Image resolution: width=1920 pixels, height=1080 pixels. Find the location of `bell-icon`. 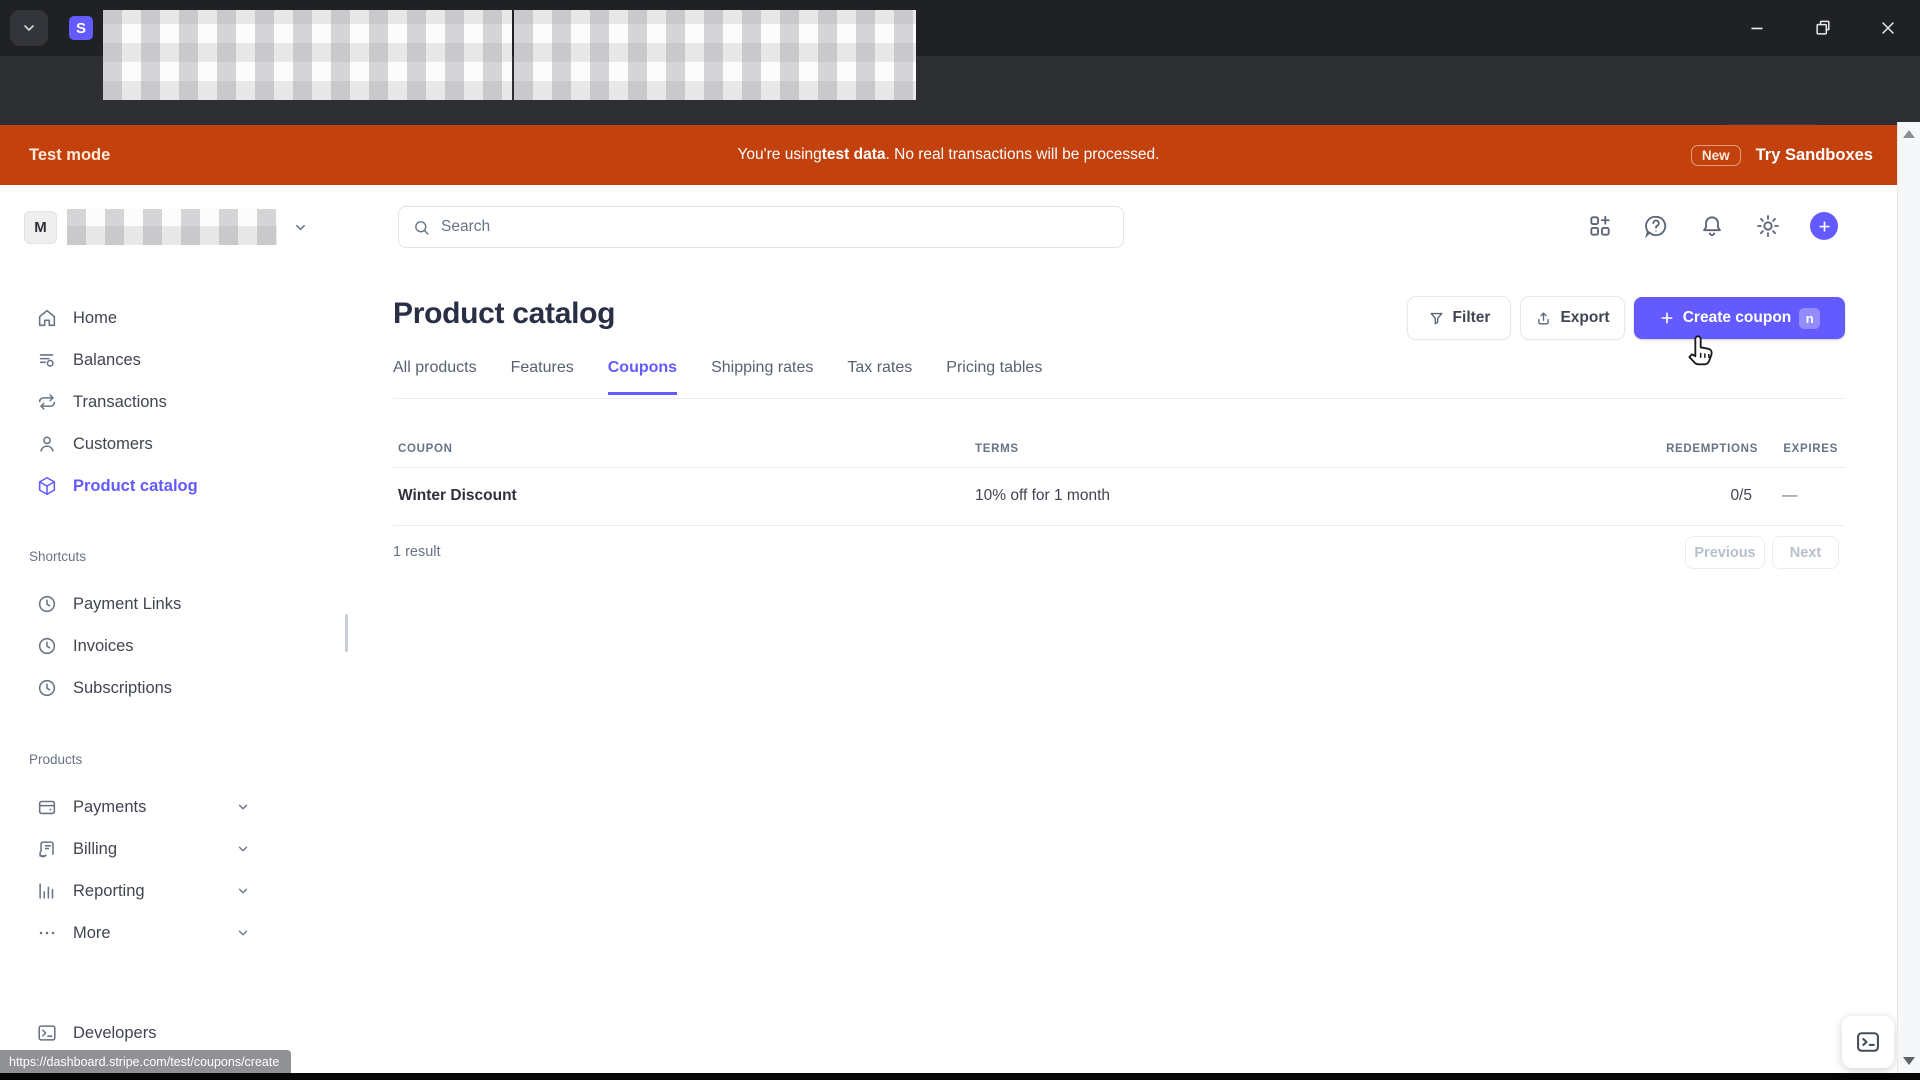

bell-icon is located at coordinates (1711, 226).